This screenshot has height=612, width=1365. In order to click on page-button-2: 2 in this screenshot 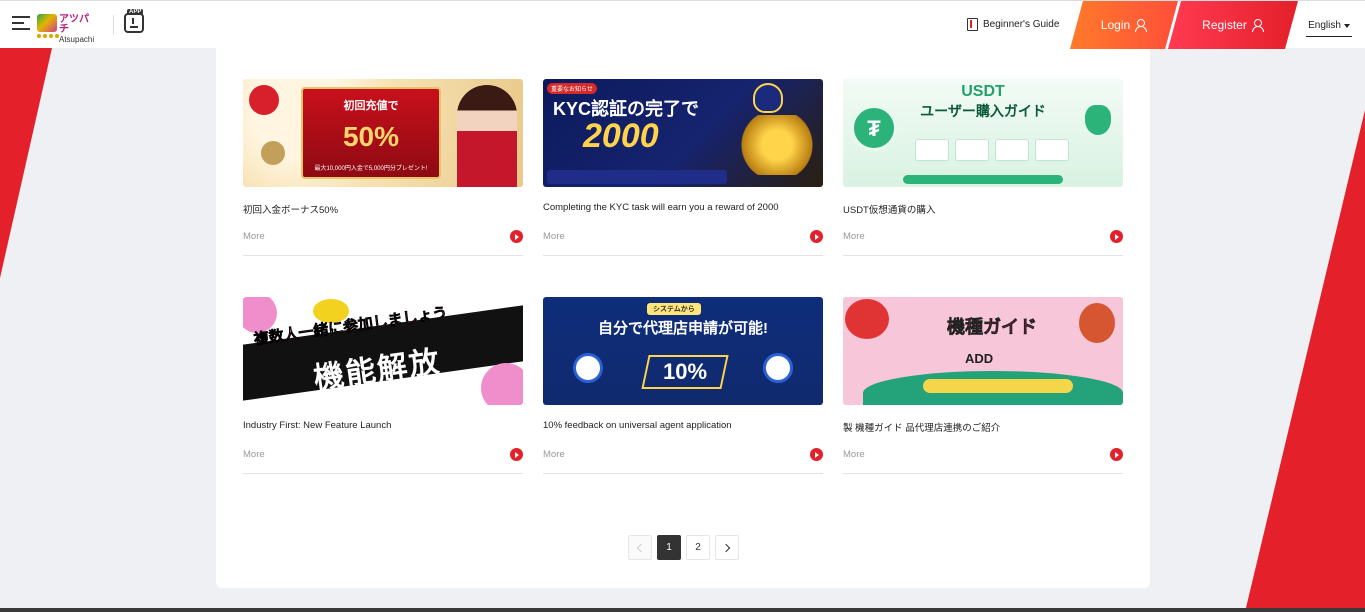, I will do `click(698, 547)`.